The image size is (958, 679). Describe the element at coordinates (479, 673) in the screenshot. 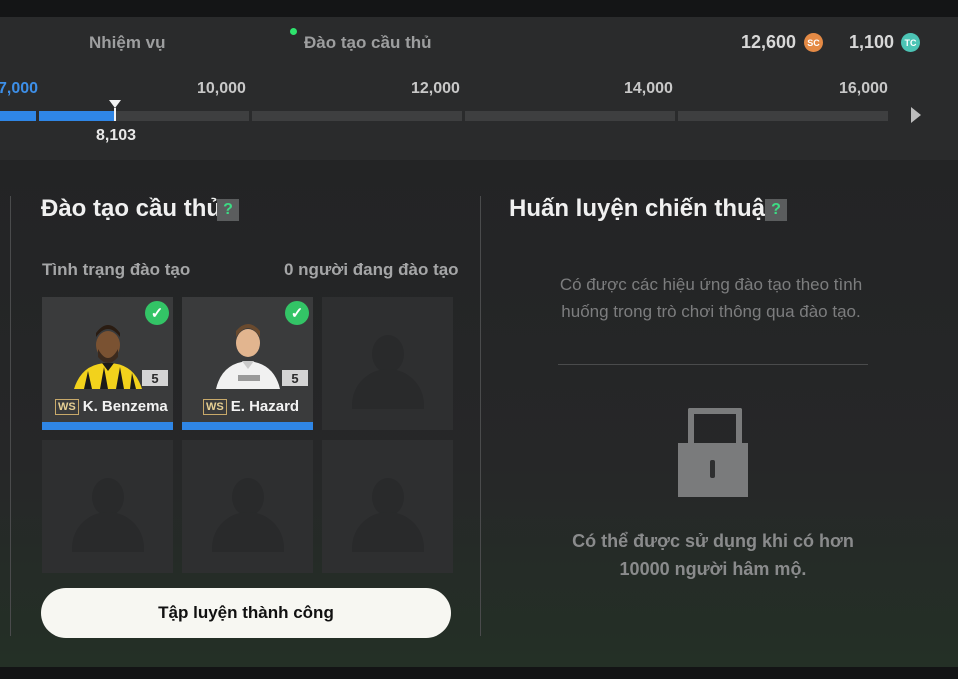

I see `bottom-strip` at that location.